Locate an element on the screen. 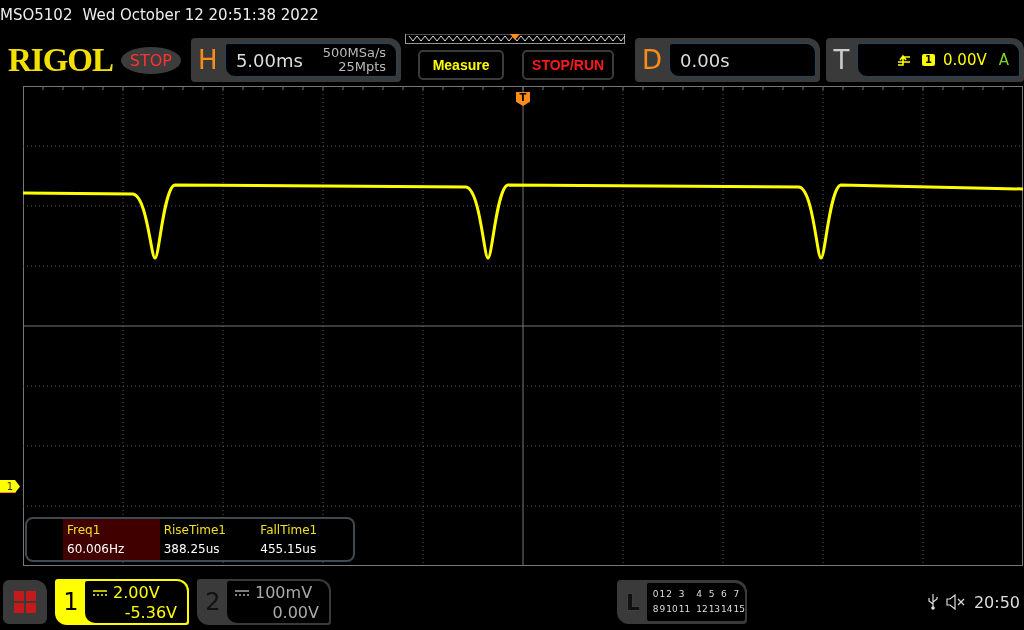 This screenshot has height=630, width=1024. trigger-mode: A is located at coordinates (1003, 60).